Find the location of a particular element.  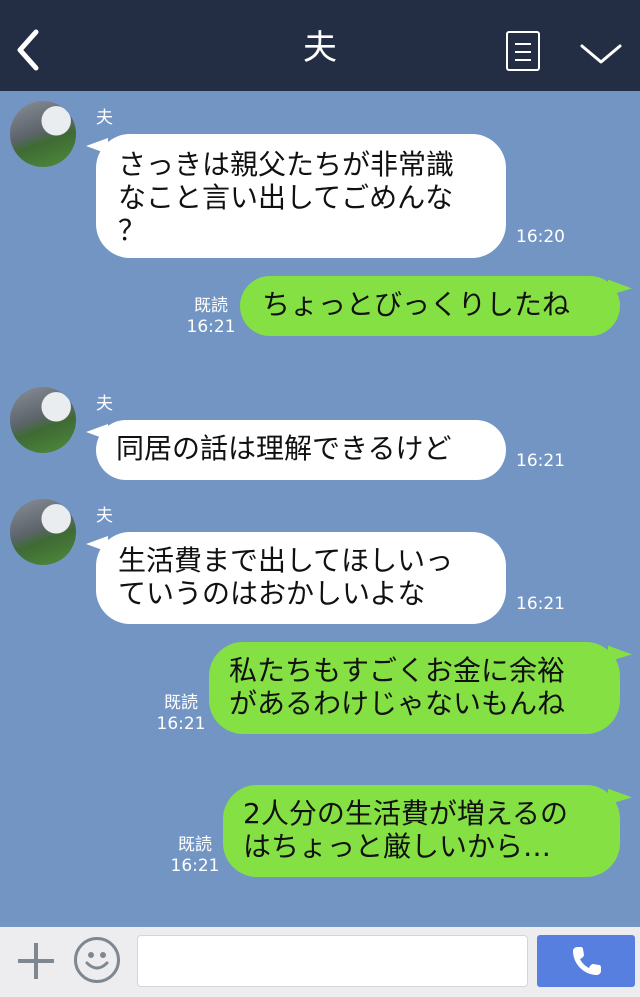

message-bubble: 私たちもすごくお金に余裕 があるわけじゃないもんね is located at coordinates (414, 688).